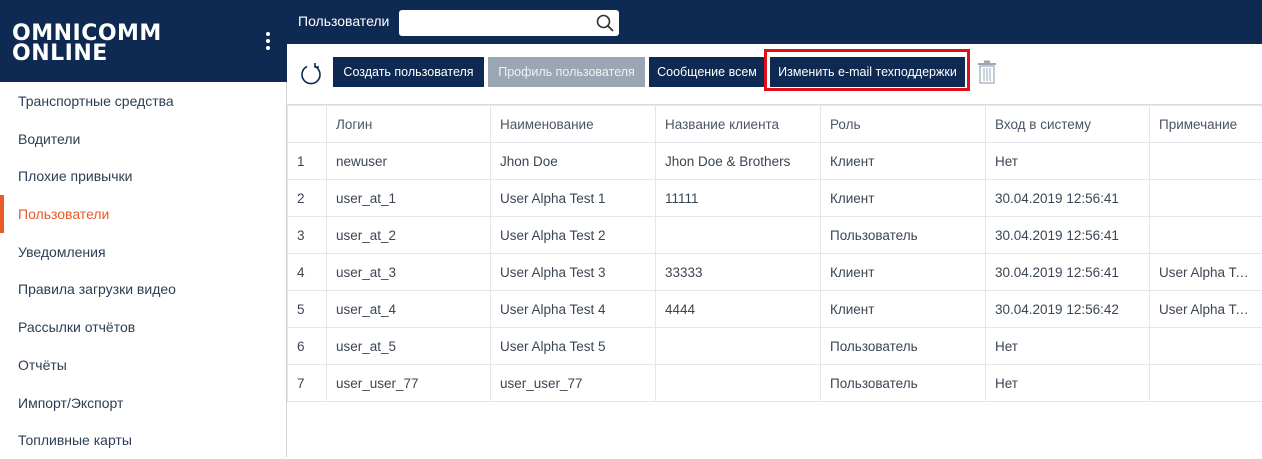 The width and height of the screenshot is (1262, 459). I want to click on row-index: 4, so click(307, 272).